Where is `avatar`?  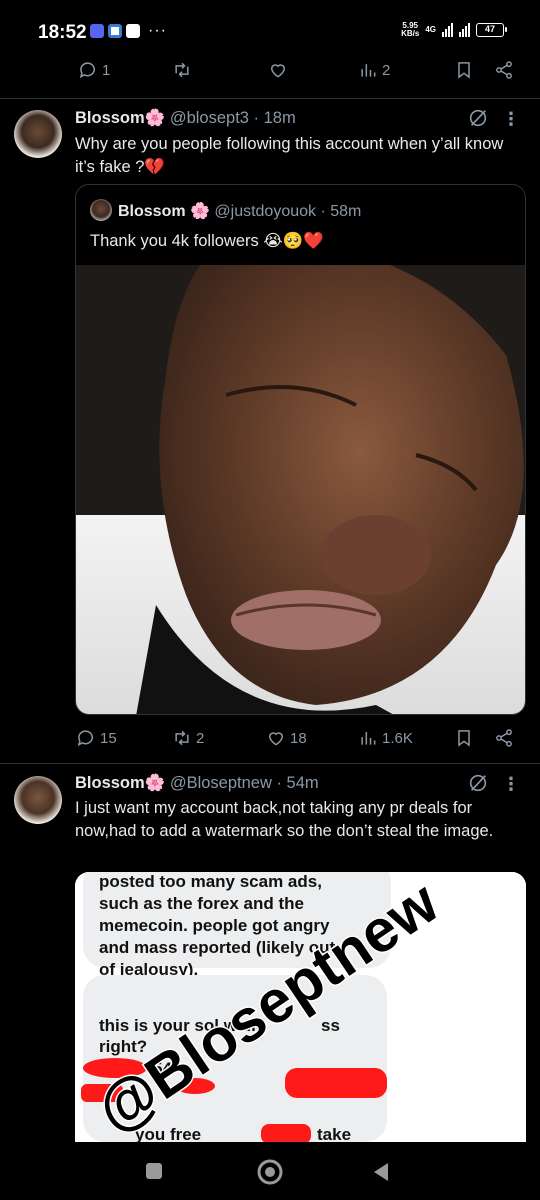 avatar is located at coordinates (38, 800).